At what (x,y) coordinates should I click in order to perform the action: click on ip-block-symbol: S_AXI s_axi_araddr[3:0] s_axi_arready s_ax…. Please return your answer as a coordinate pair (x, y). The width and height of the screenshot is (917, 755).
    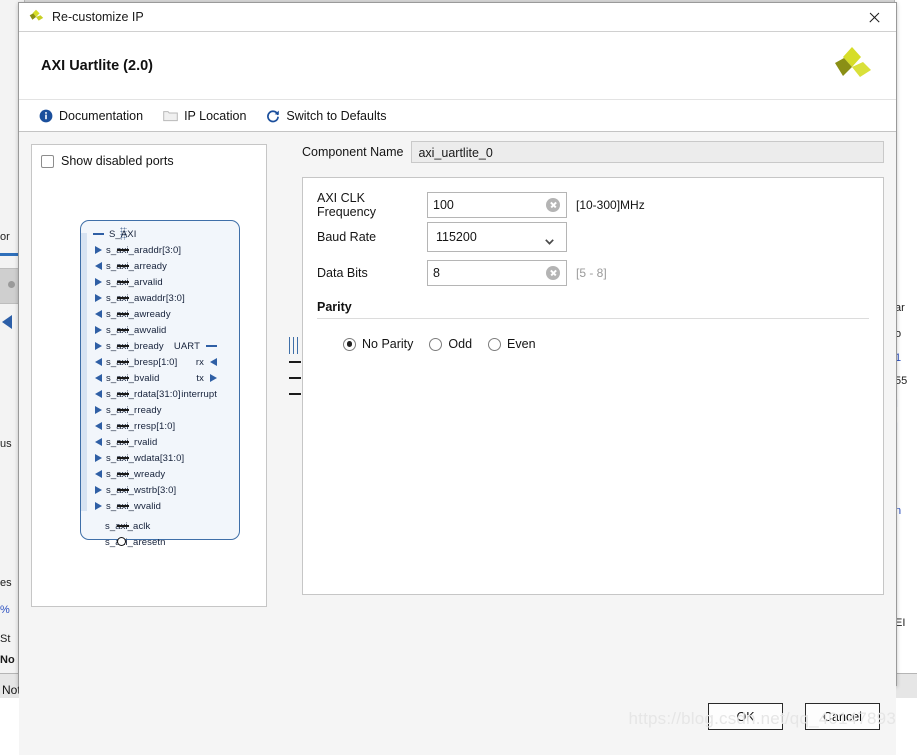
    Looking at the image, I should click on (190, 384).